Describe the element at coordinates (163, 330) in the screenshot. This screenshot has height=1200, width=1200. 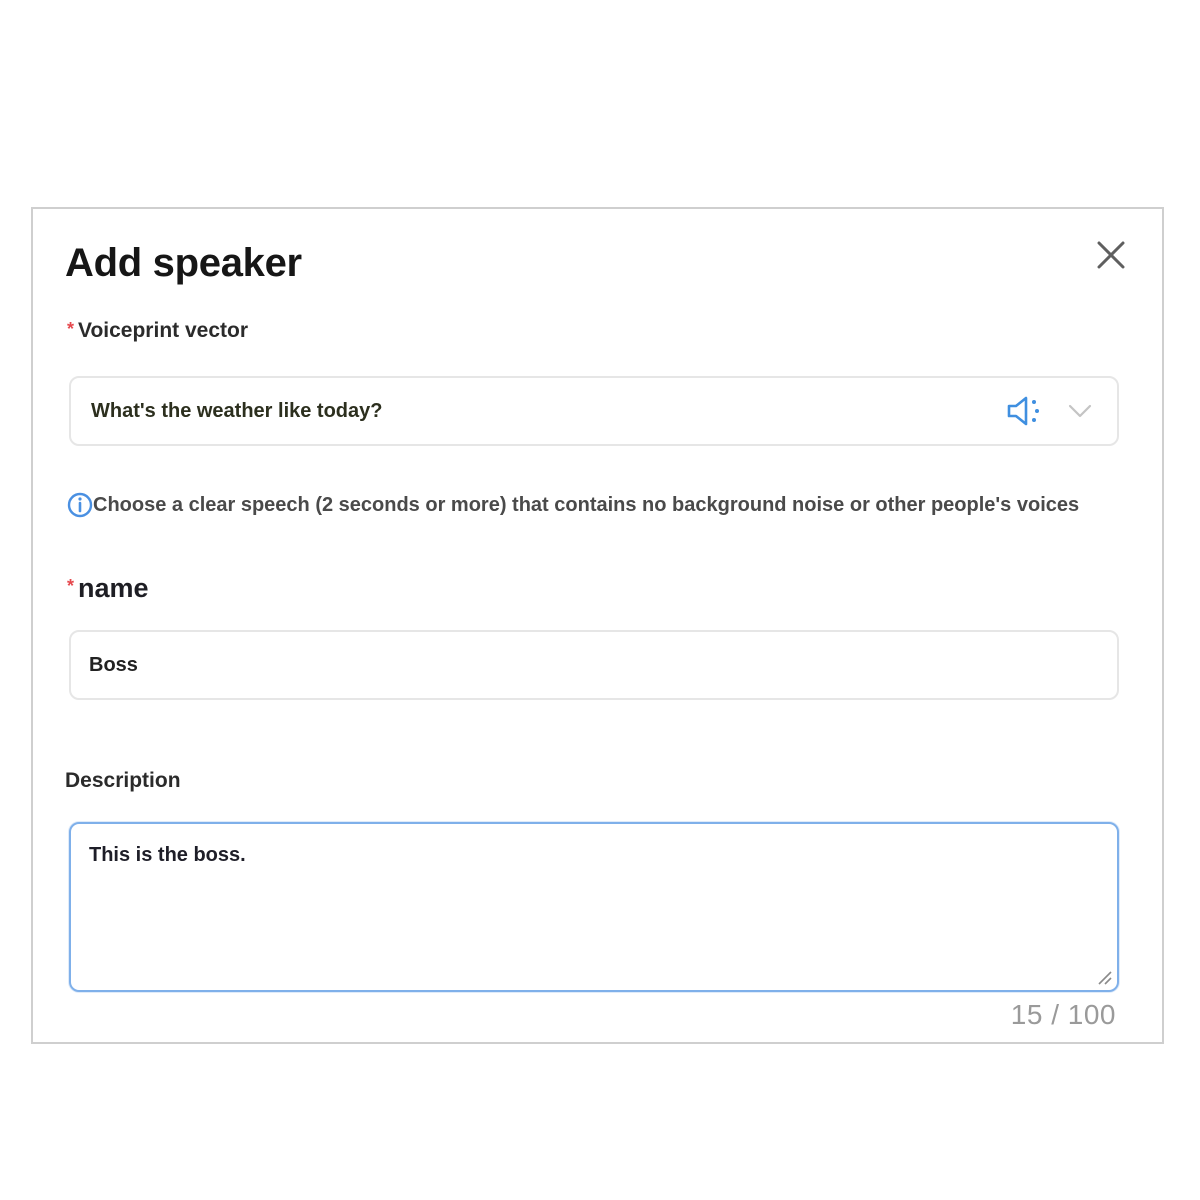
I see `voiceprint-label-text: Voiceprint vector` at that location.